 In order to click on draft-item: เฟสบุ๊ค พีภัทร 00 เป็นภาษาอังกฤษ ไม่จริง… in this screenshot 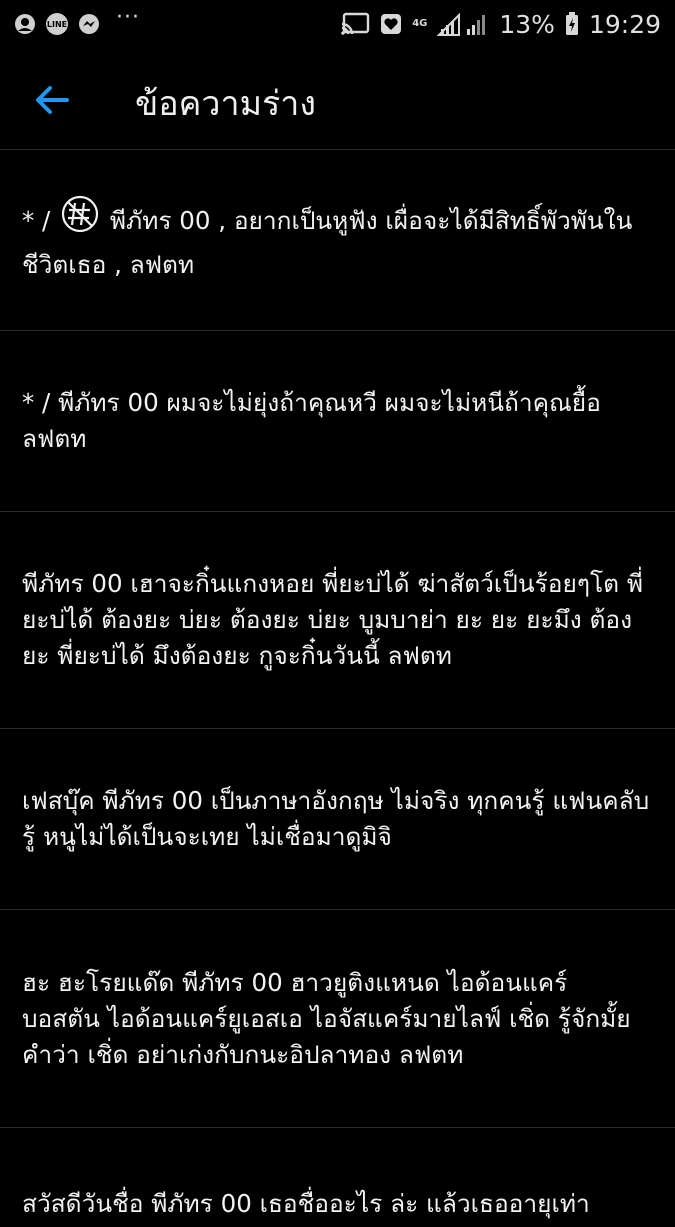, I will do `click(337, 818)`.